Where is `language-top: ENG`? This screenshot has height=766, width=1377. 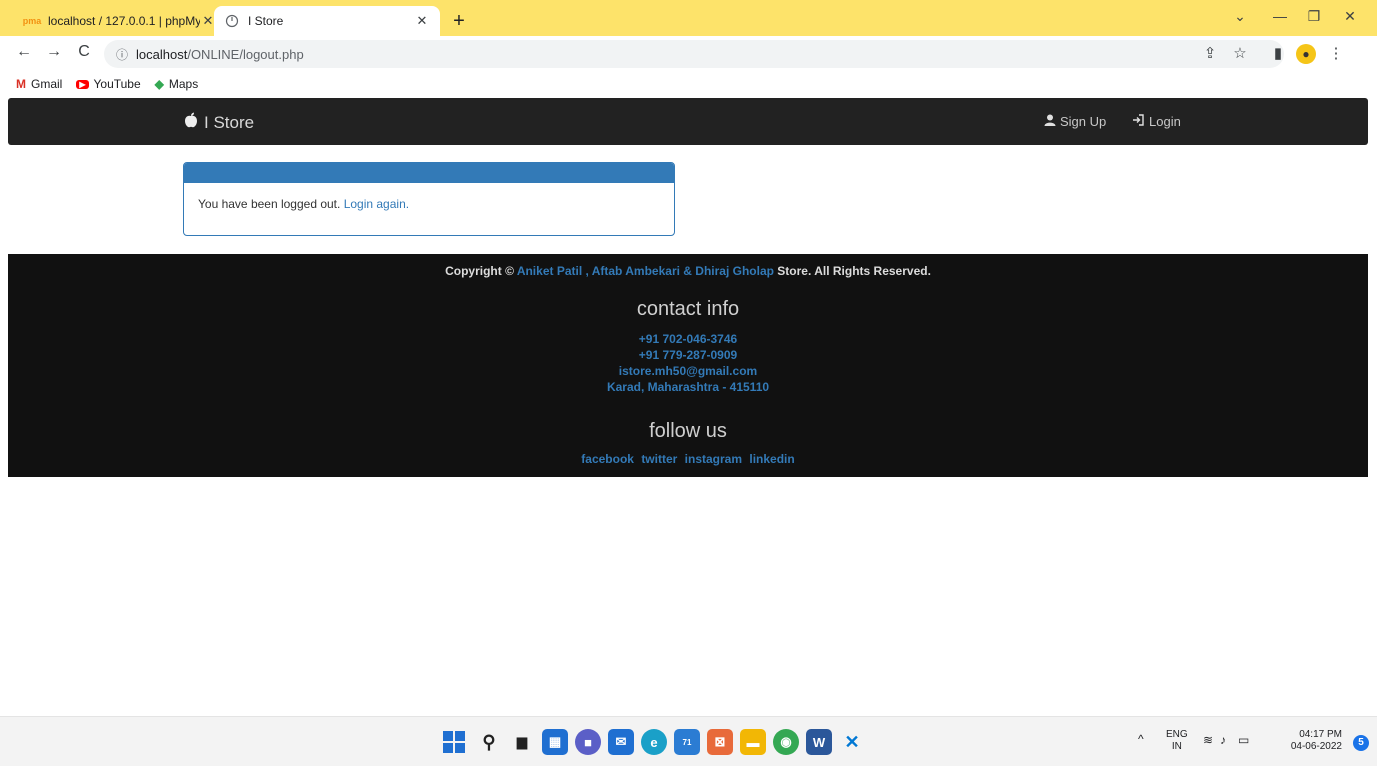
language-top: ENG is located at coordinates (1177, 734).